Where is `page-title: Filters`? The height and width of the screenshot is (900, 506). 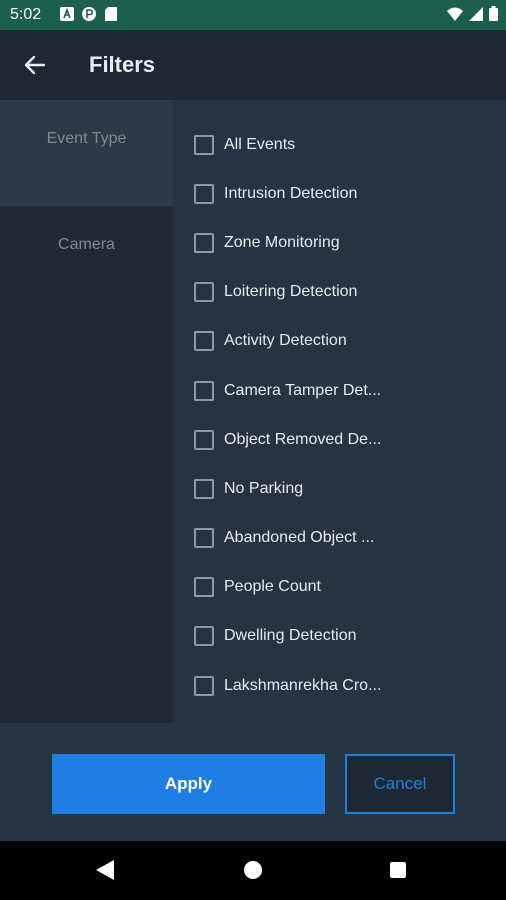
page-title: Filters is located at coordinates (122, 64).